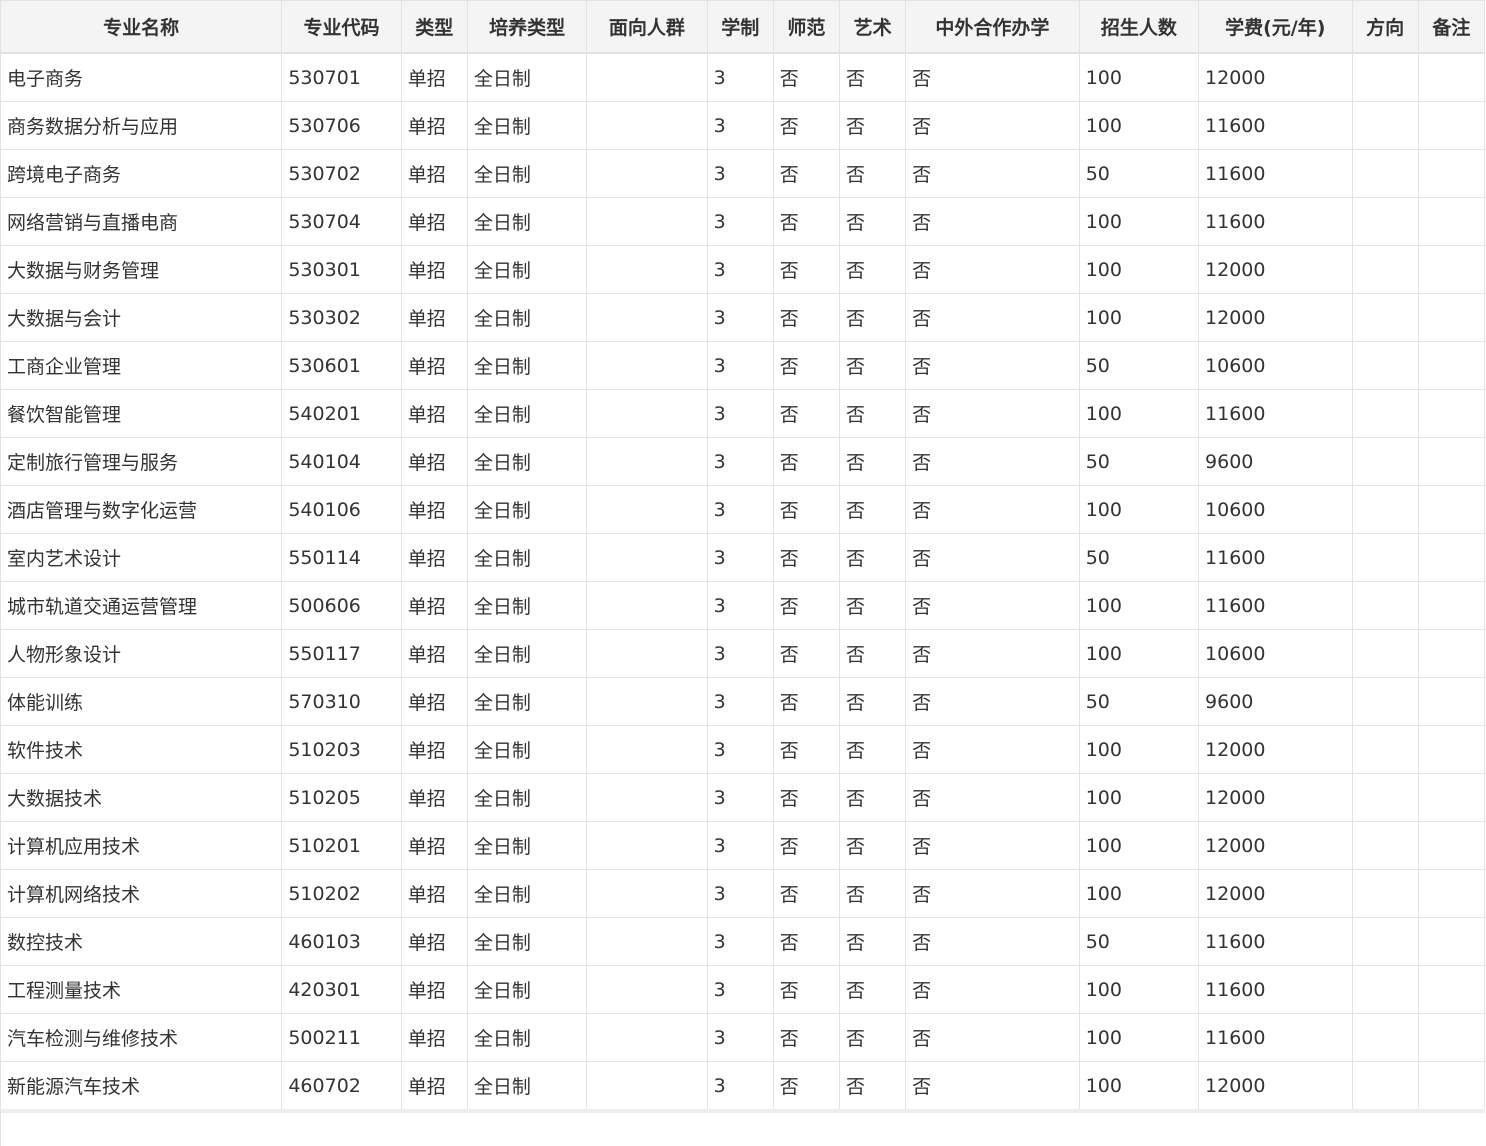 The image size is (1486, 1146). What do you see at coordinates (142, 653) in the screenshot?
I see `cell-major-name: 人物形象设计` at bounding box center [142, 653].